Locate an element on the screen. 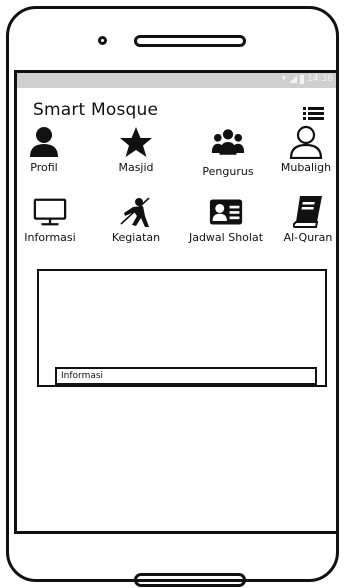 This screenshot has height=588, width=345. menu-item-informasi: Informasi is located at coordinates (50, 219).